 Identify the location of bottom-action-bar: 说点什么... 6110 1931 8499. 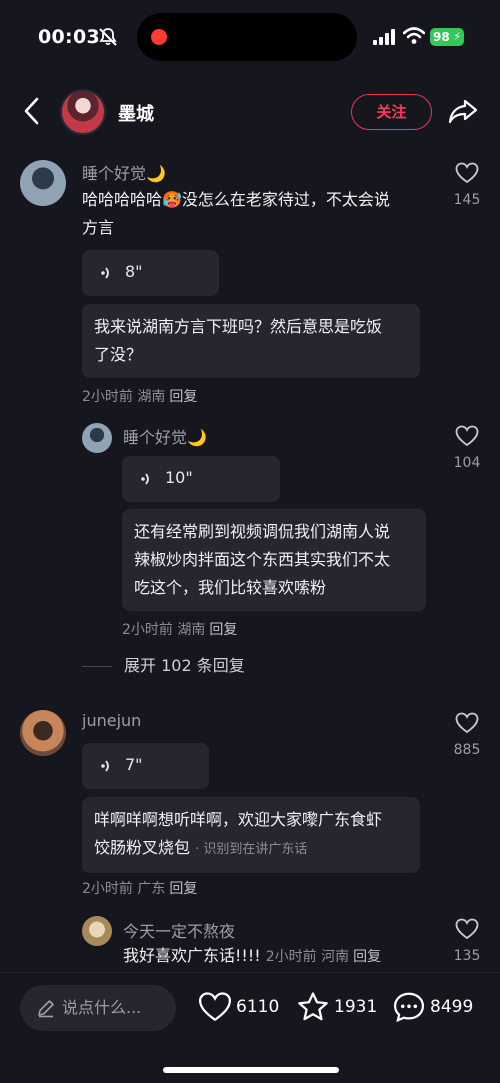
(250, 1027).